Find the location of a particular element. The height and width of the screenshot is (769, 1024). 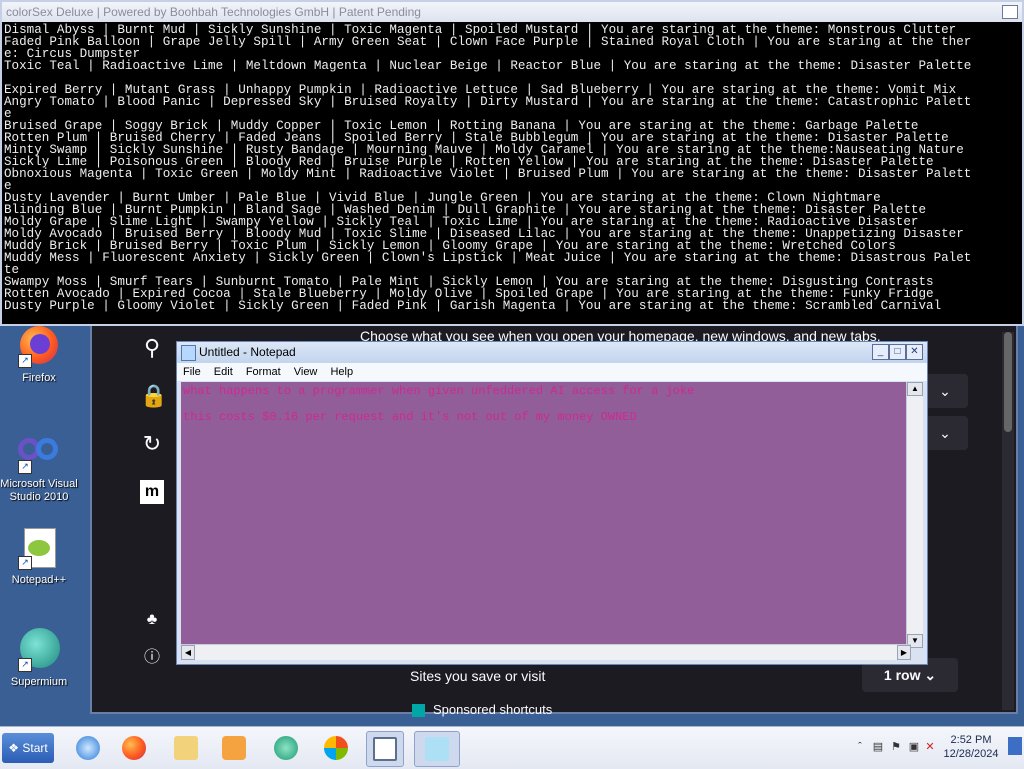

taskbar-chat is located at coordinates (286, 748).